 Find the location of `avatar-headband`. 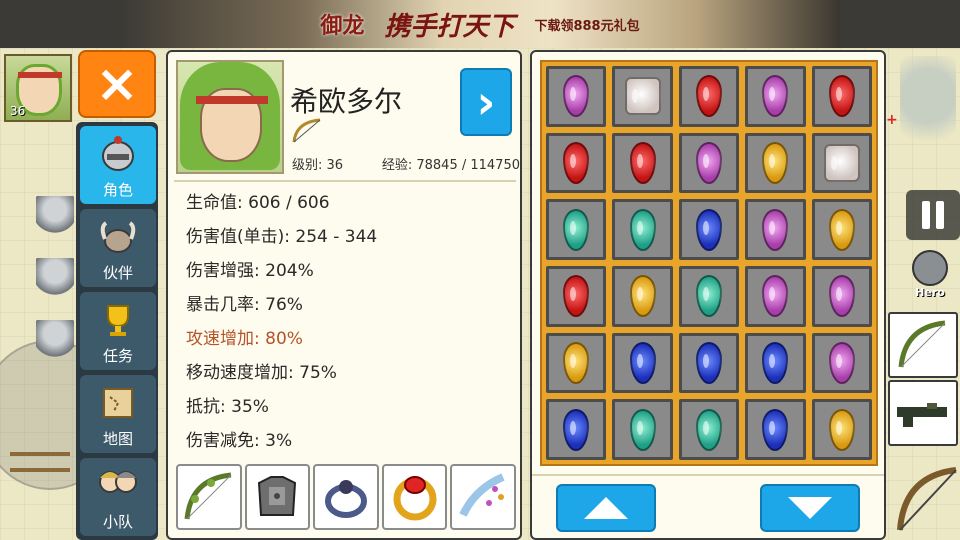

avatar-headband is located at coordinates (40, 75).